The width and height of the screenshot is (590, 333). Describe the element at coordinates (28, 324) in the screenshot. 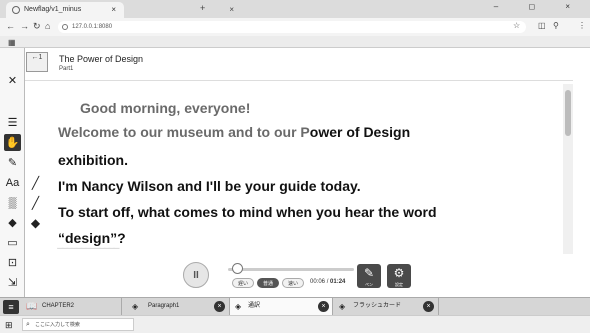

I see `search-icon: ⌕` at that location.